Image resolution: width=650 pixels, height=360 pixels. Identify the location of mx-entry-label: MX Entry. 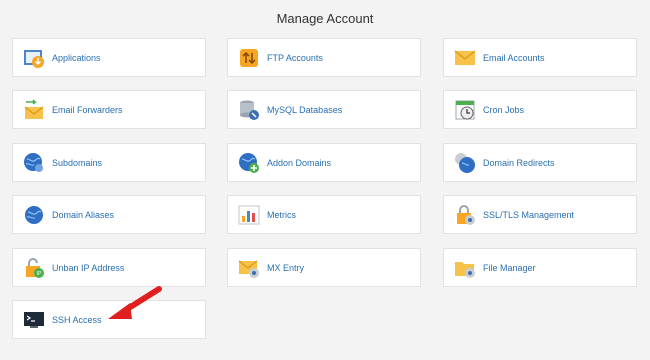
(286, 267).